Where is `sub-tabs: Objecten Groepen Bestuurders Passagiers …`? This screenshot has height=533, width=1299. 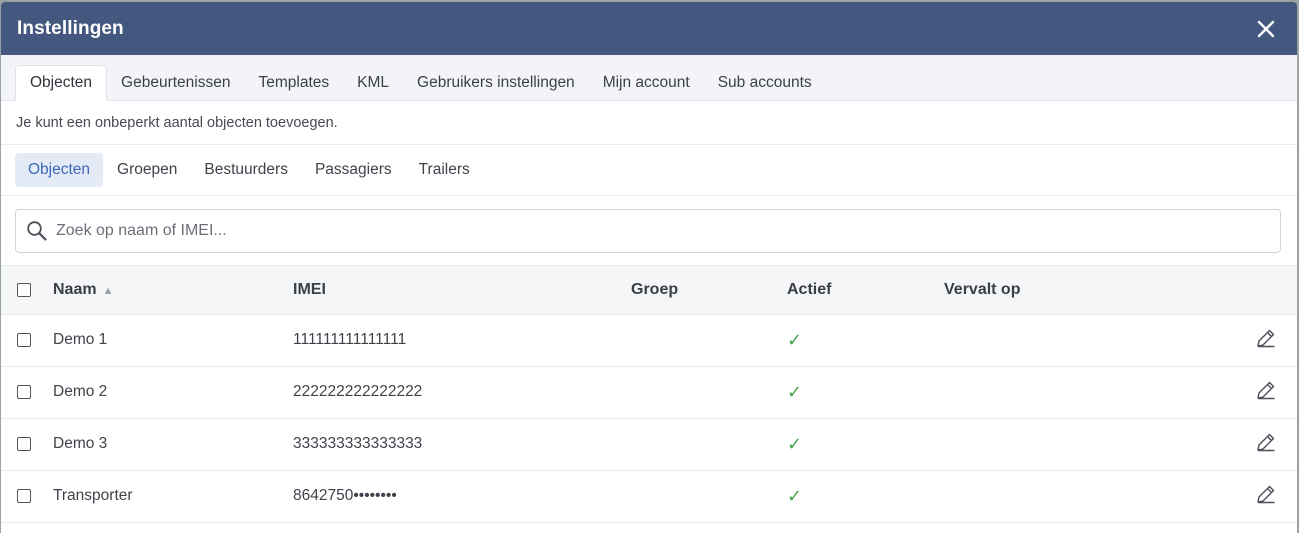 sub-tabs: Objecten Groepen Bestuurders Passagiers … is located at coordinates (649, 170).